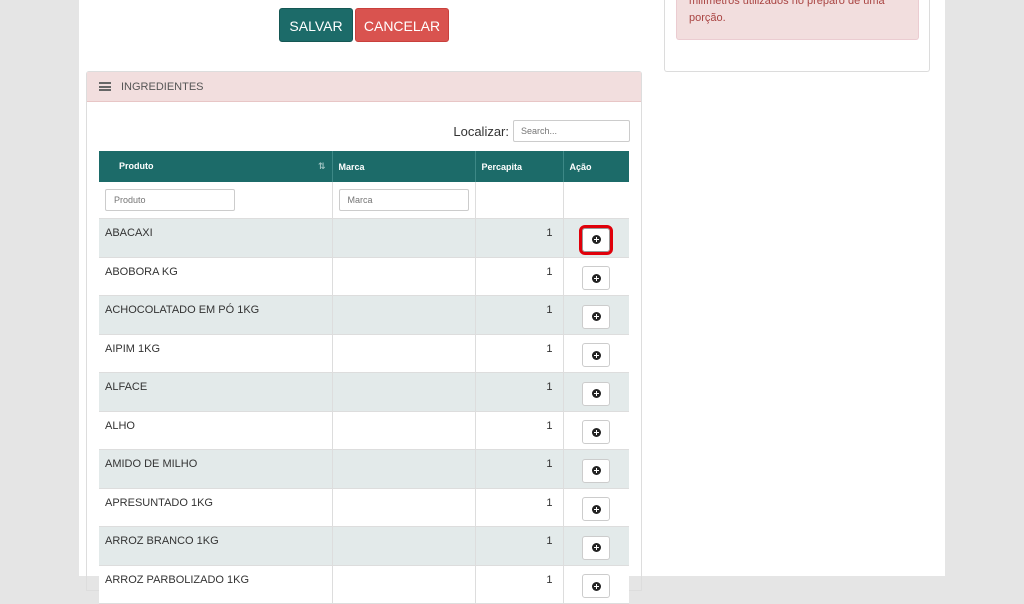 The width and height of the screenshot is (1024, 604). What do you see at coordinates (403, 200) in the screenshot?
I see `filter-marca-input` at bounding box center [403, 200].